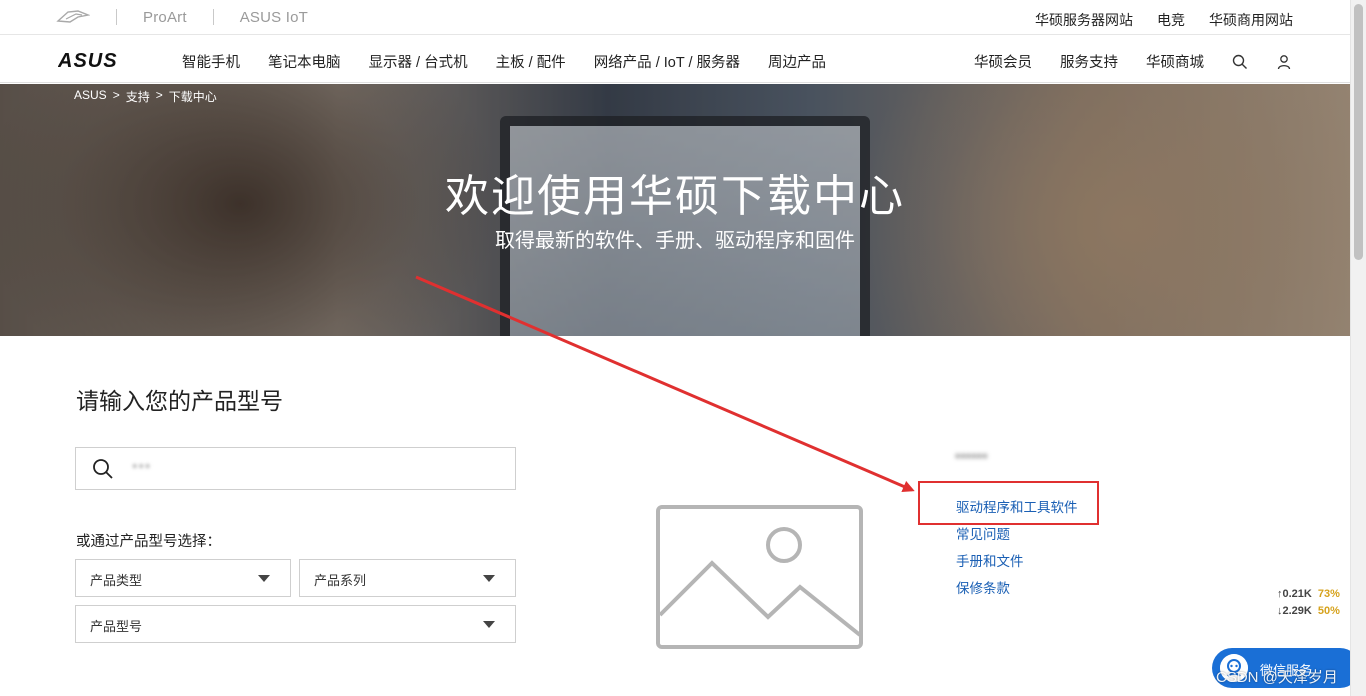 Image resolution: width=1366 pixels, height=696 pixels. What do you see at coordinates (295, 468) in the screenshot?
I see `search-input: ***` at bounding box center [295, 468].